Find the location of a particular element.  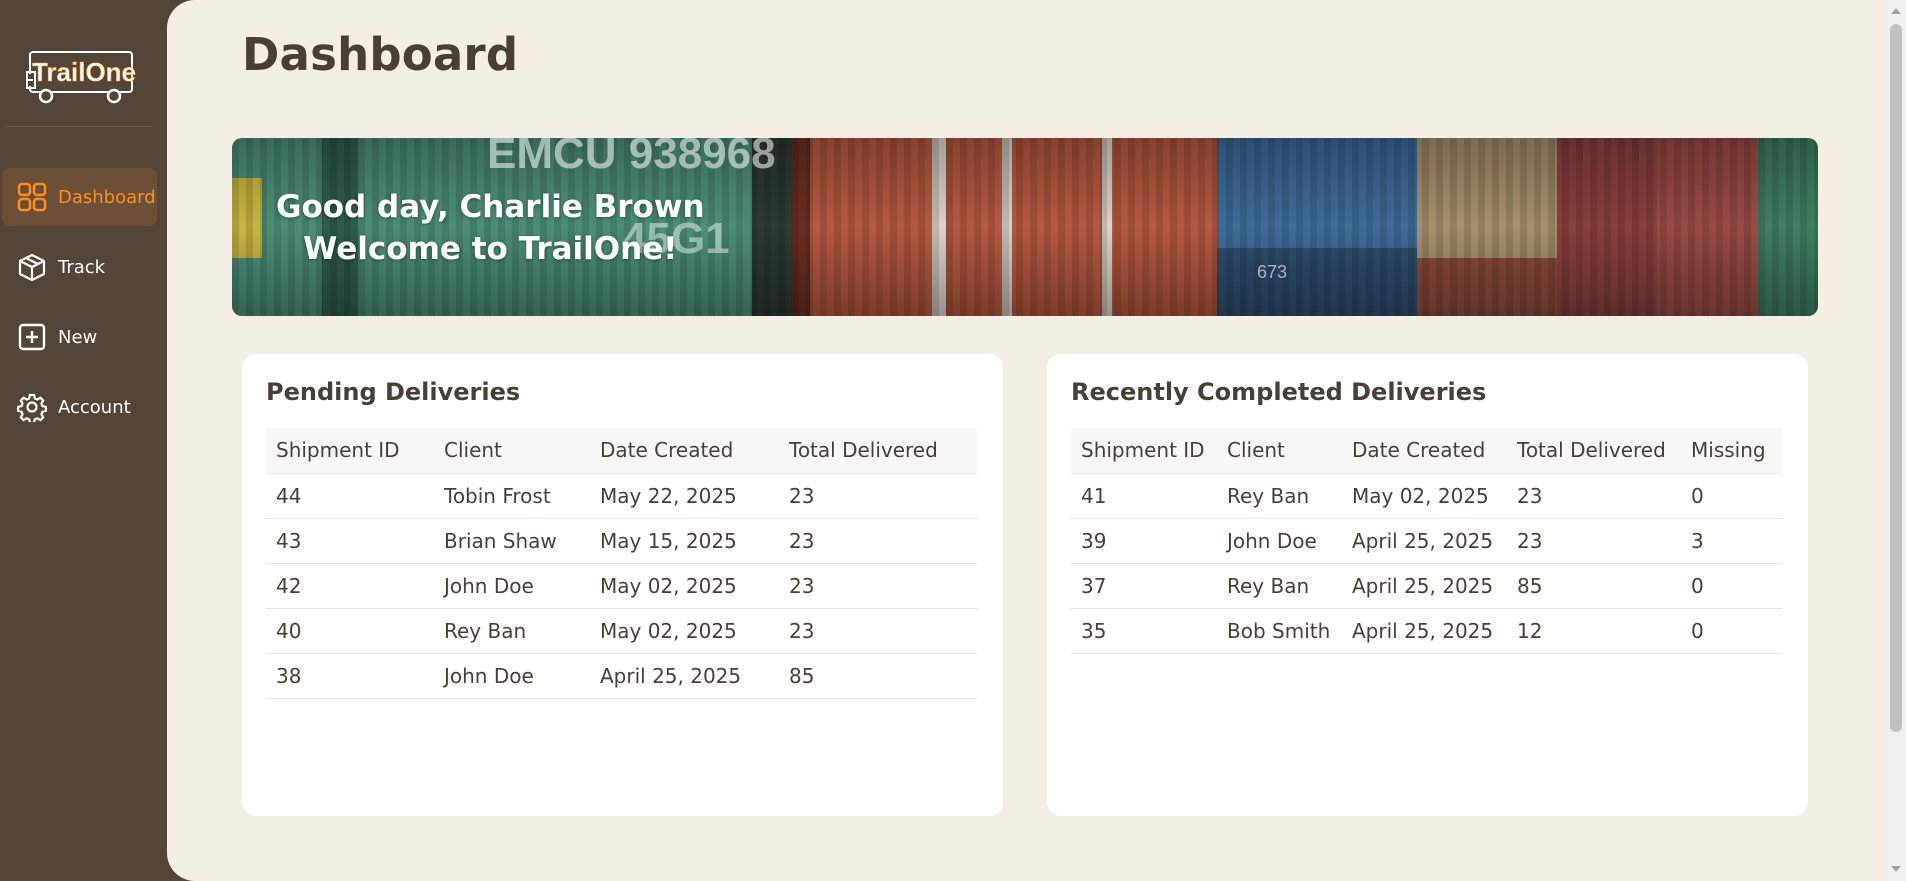

scroll-up-arrow-icon is located at coordinates (1896, 11).